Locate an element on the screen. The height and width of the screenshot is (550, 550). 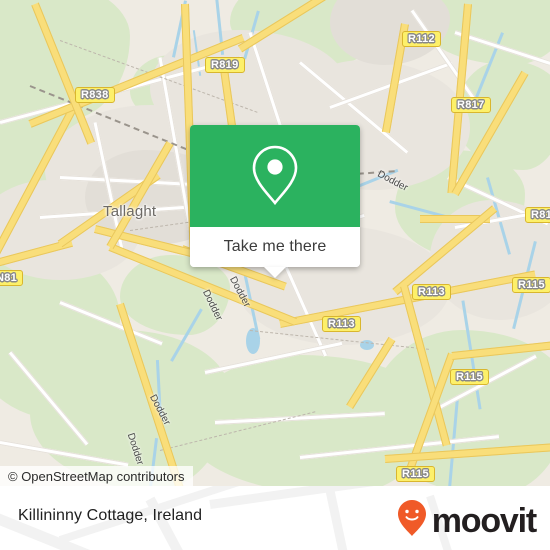
map-road-shield: R112 is located at coordinates (421, 39).